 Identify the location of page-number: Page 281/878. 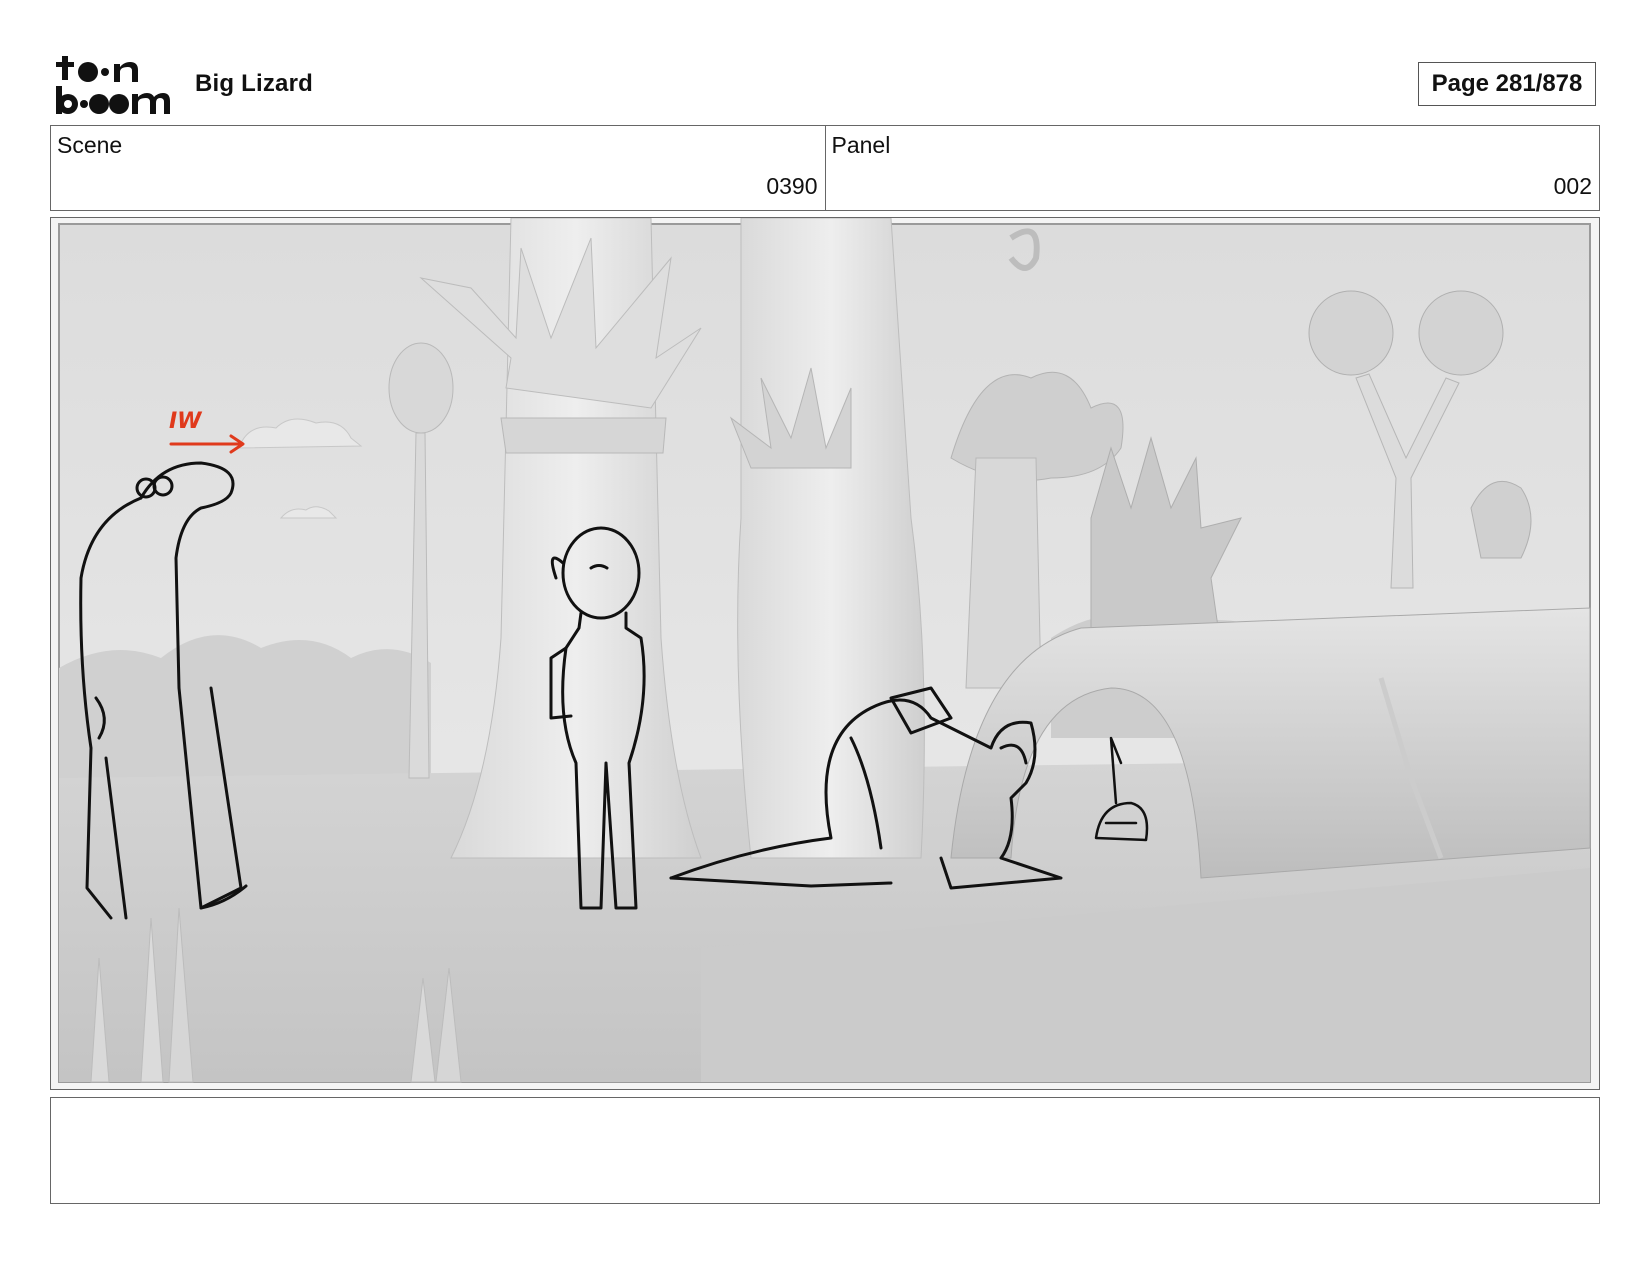
(1507, 84).